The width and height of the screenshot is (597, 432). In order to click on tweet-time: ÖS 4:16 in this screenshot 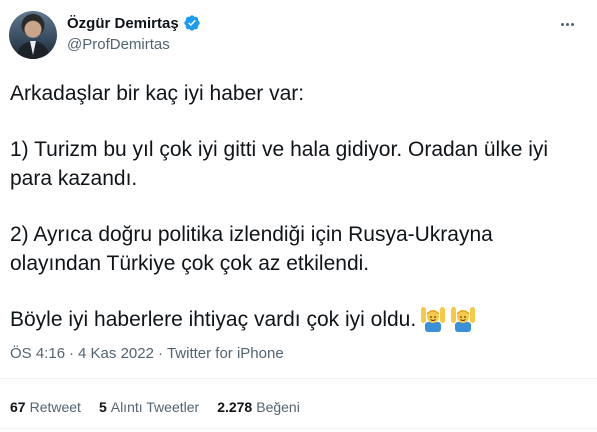, I will do `click(37, 353)`.